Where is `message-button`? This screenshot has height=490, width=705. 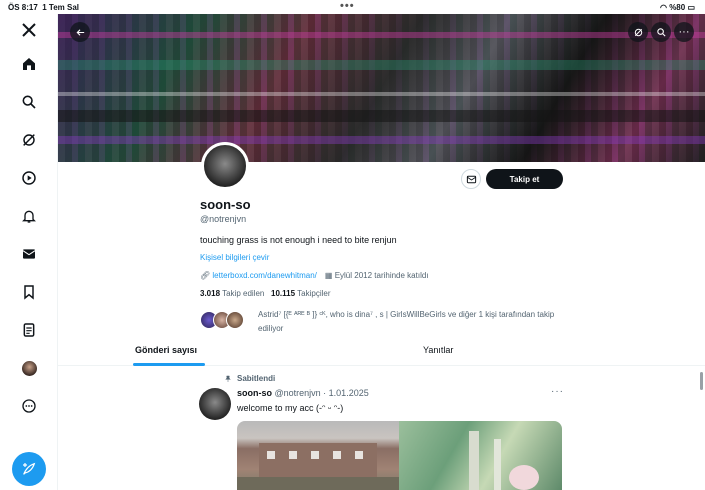
message-button is located at coordinates (471, 179).